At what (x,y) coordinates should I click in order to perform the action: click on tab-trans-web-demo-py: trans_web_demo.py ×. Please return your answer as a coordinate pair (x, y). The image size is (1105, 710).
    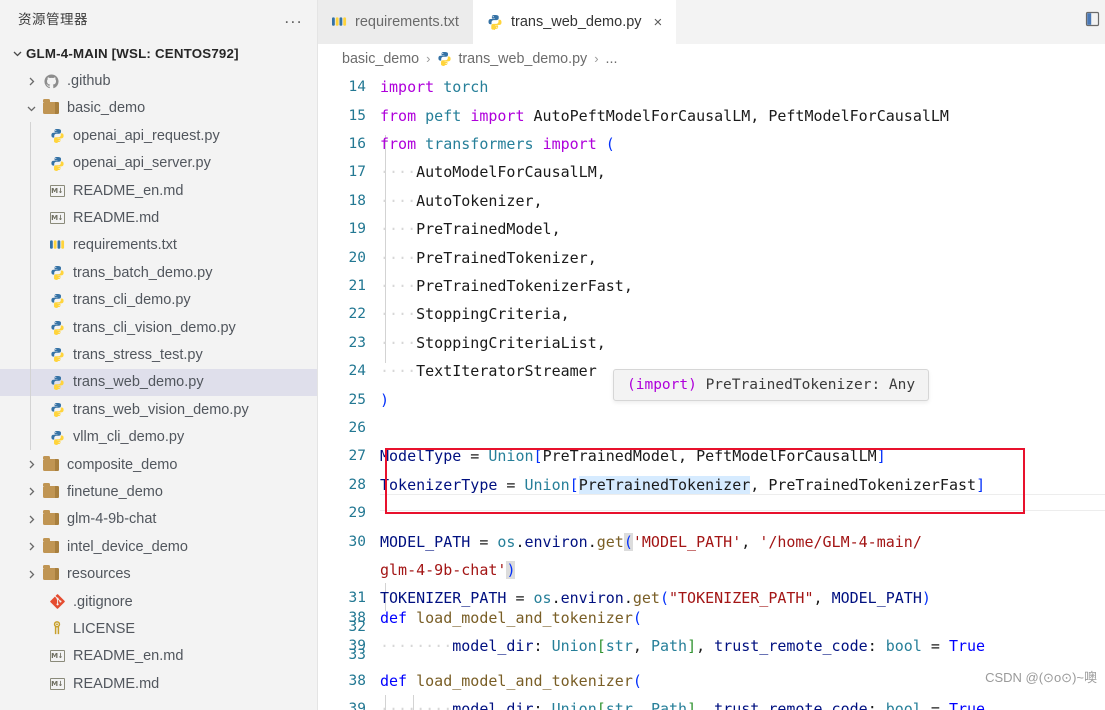
    Looking at the image, I should click on (574, 22).